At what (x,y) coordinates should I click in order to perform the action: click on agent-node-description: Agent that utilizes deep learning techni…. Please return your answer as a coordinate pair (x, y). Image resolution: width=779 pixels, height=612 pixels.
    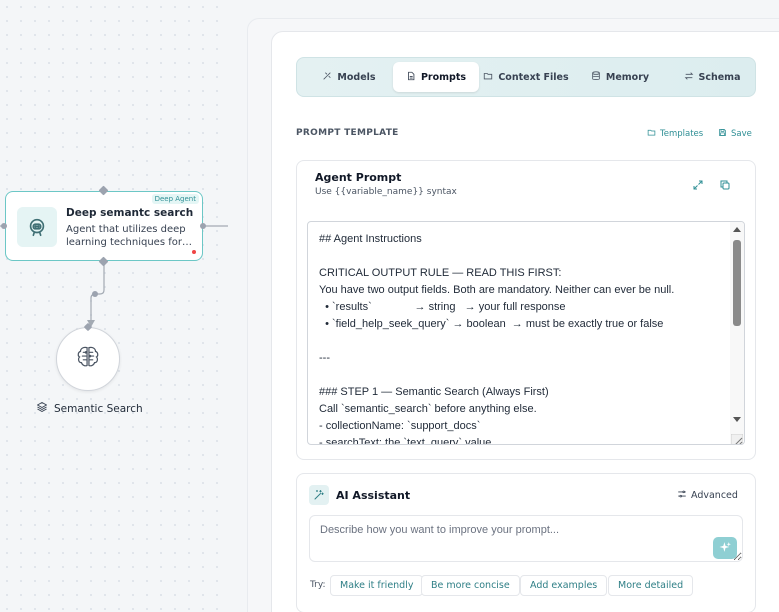
    Looking at the image, I should click on (129, 236).